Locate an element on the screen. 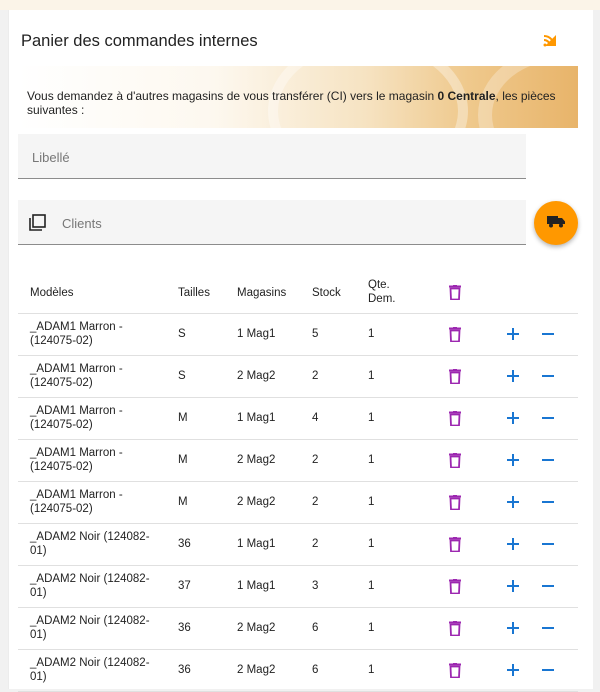 Image resolution: width=600 pixels, height=692 pixels. delete-all-button is located at coordinates (455, 292).